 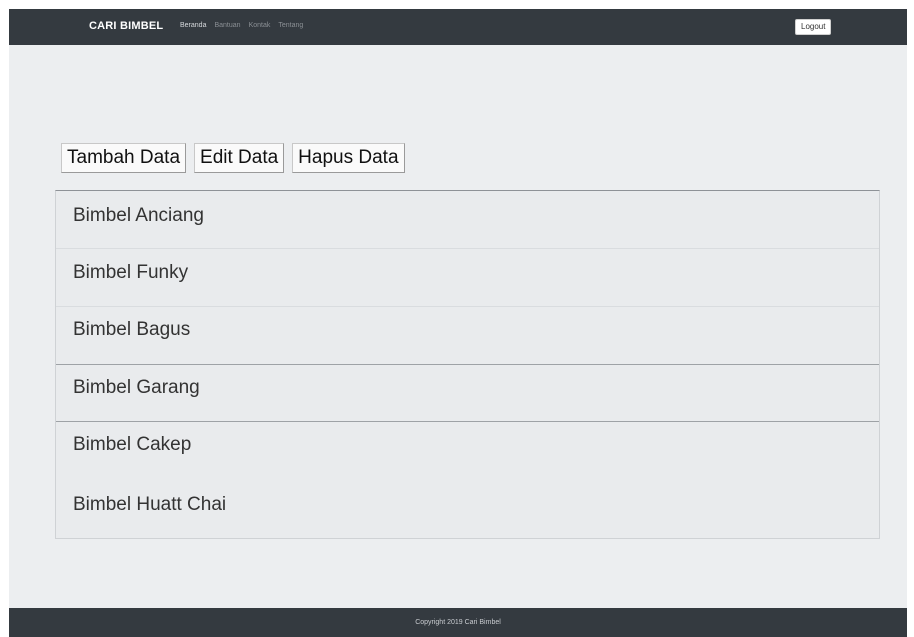 What do you see at coordinates (813, 27) in the screenshot?
I see `logout-button: Logout` at bounding box center [813, 27].